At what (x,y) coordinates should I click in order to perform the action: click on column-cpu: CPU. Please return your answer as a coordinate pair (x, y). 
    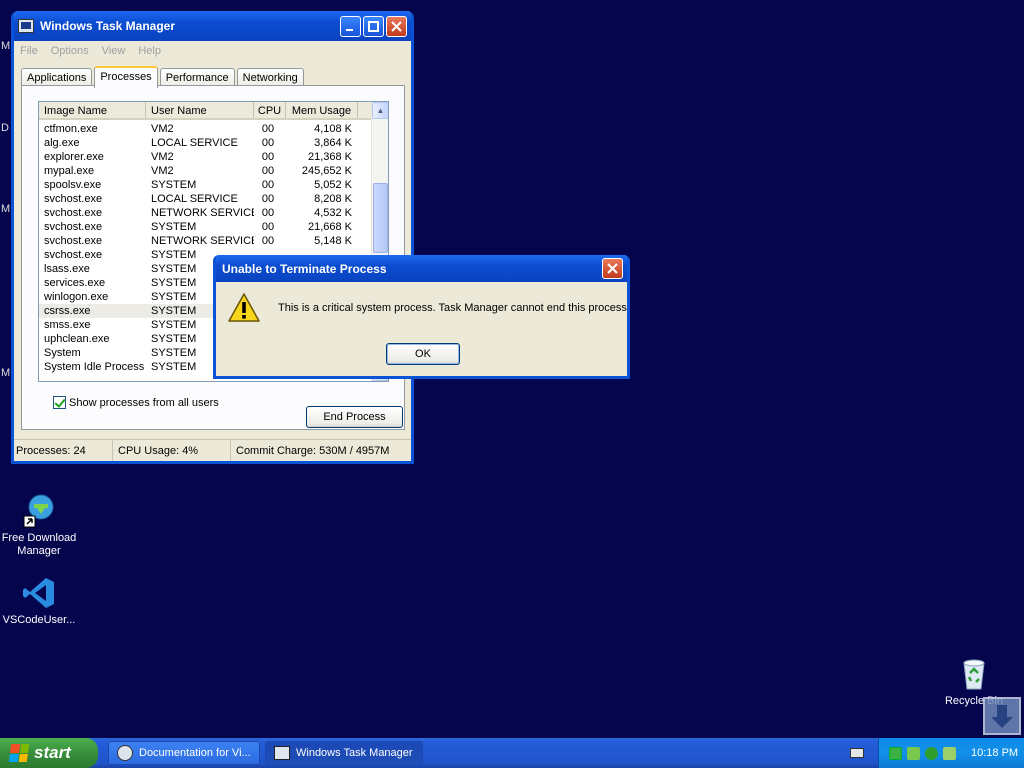
    Looking at the image, I should click on (270, 110).